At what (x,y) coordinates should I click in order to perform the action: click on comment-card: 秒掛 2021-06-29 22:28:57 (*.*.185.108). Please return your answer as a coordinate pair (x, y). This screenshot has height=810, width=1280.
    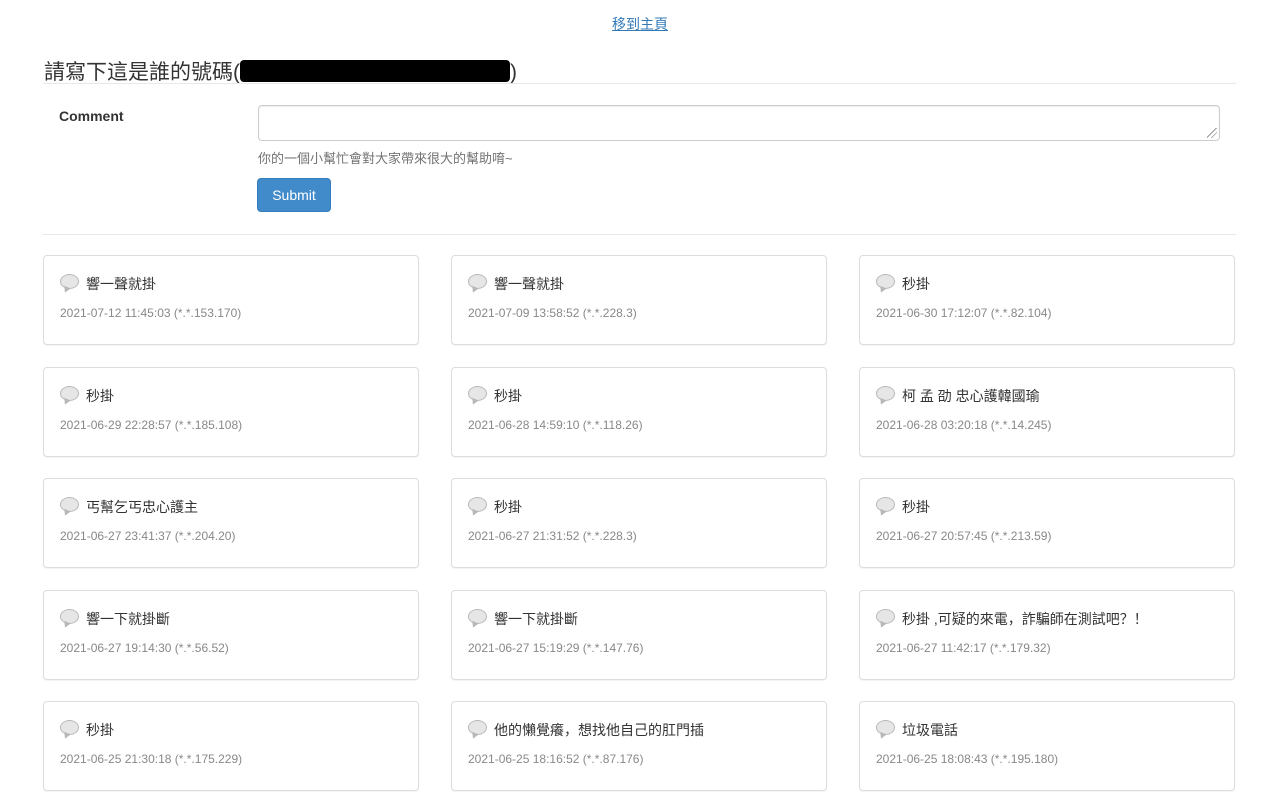
    Looking at the image, I should click on (231, 412).